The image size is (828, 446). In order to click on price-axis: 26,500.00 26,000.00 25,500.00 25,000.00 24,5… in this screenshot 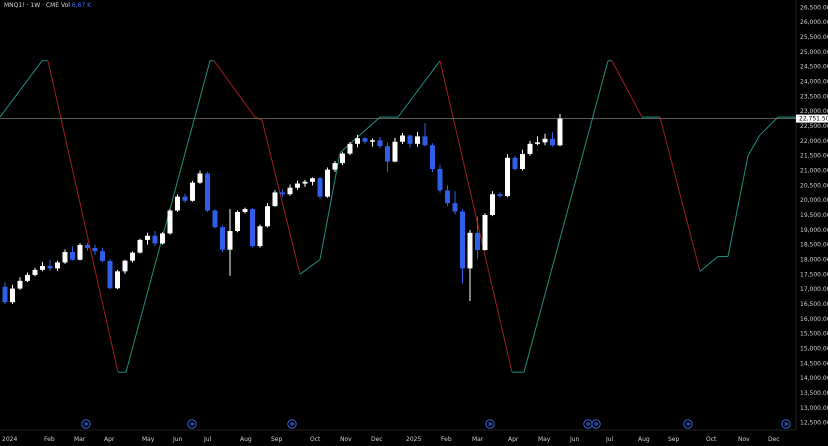, I will do `click(814, 215)`.